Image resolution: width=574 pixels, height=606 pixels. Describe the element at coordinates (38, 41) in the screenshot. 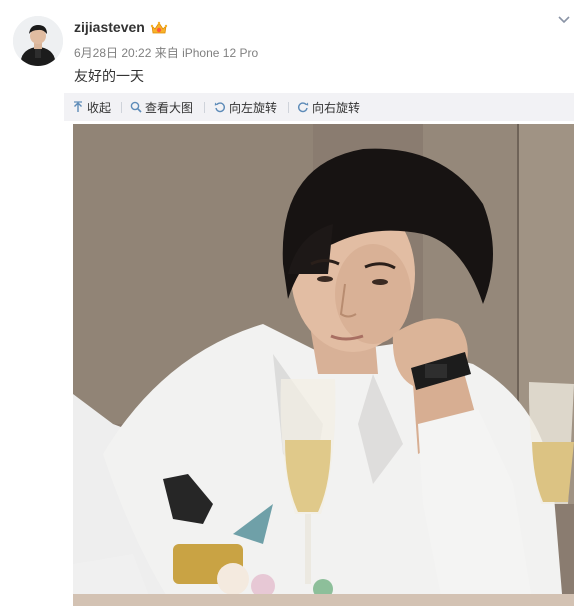

I see `avatar` at that location.